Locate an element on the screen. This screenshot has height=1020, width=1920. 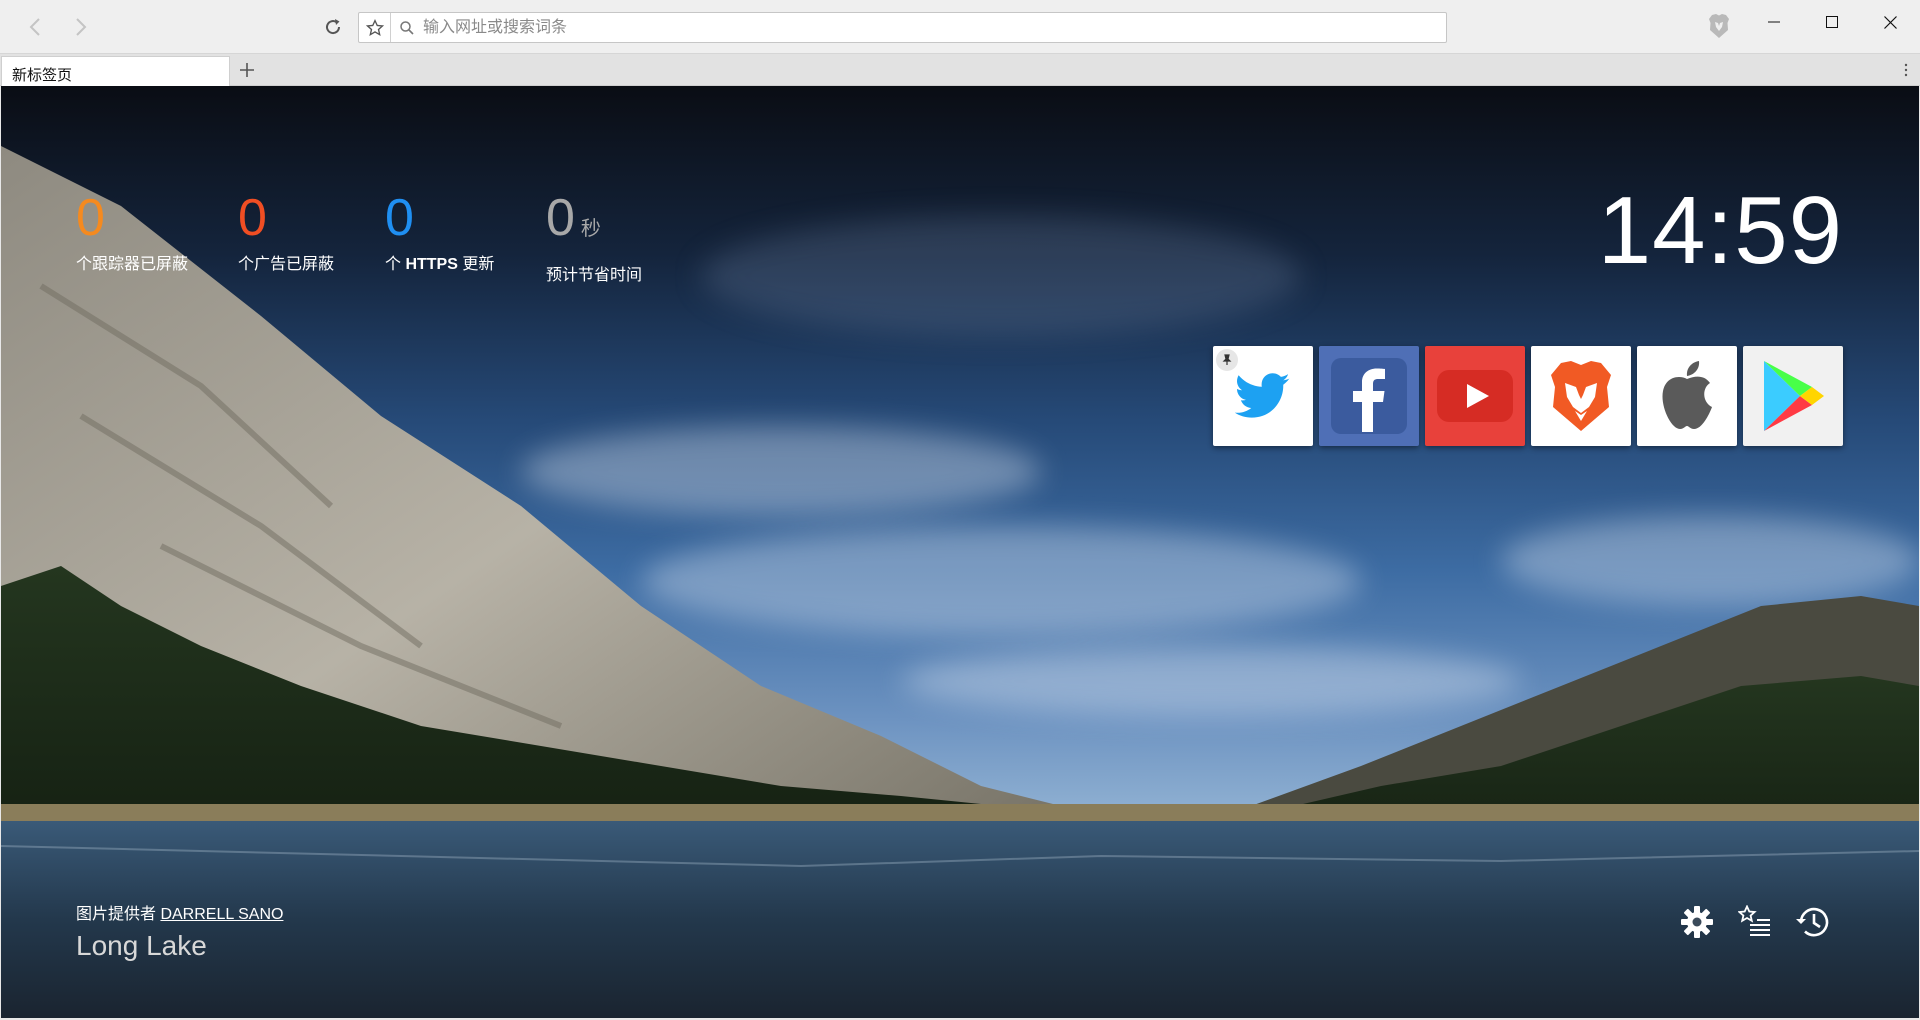
time-saved-value: 0 is located at coordinates (560, 218).